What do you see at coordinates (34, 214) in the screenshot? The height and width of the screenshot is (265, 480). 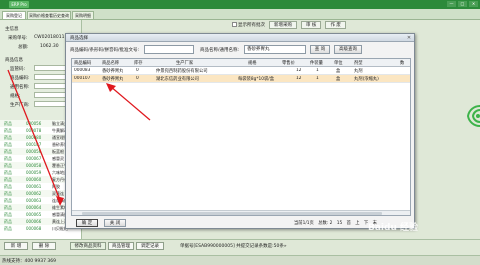 I see `cell-code: 000065` at bounding box center [34, 214].